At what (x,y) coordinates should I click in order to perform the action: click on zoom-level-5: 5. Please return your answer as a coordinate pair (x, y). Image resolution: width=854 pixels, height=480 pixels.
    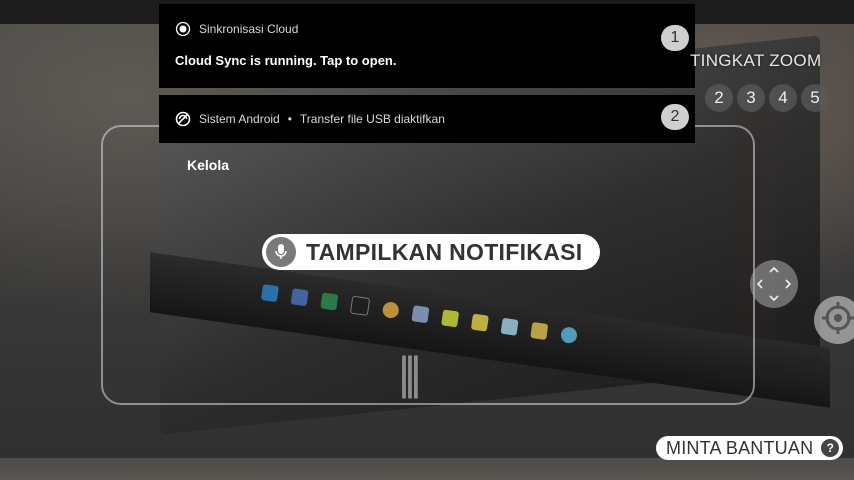
    Looking at the image, I should click on (815, 98).